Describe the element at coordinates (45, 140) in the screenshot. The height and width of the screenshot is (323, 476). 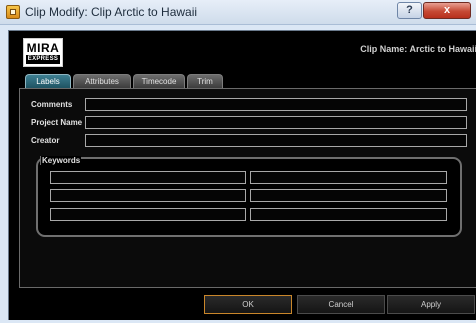
I see `creator-label: Creator` at that location.